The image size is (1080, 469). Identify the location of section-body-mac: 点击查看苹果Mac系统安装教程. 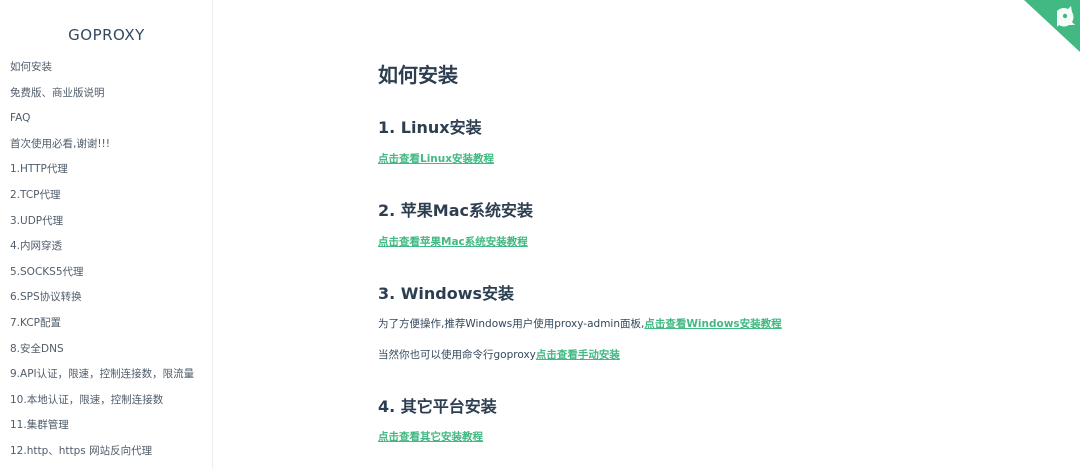
(453, 242).